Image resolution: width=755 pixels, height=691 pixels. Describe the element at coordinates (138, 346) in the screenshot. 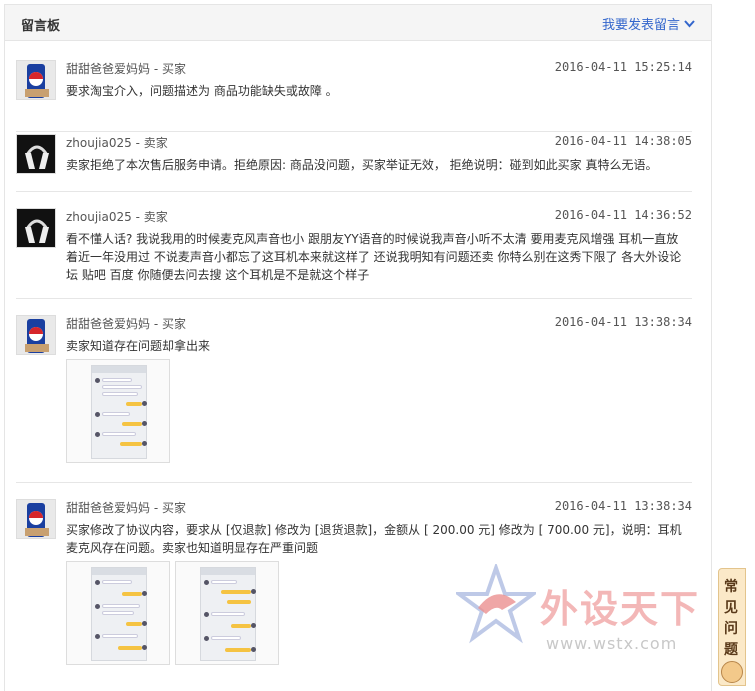

I see `message-content: 卖家知道存在问题却拿出来` at that location.